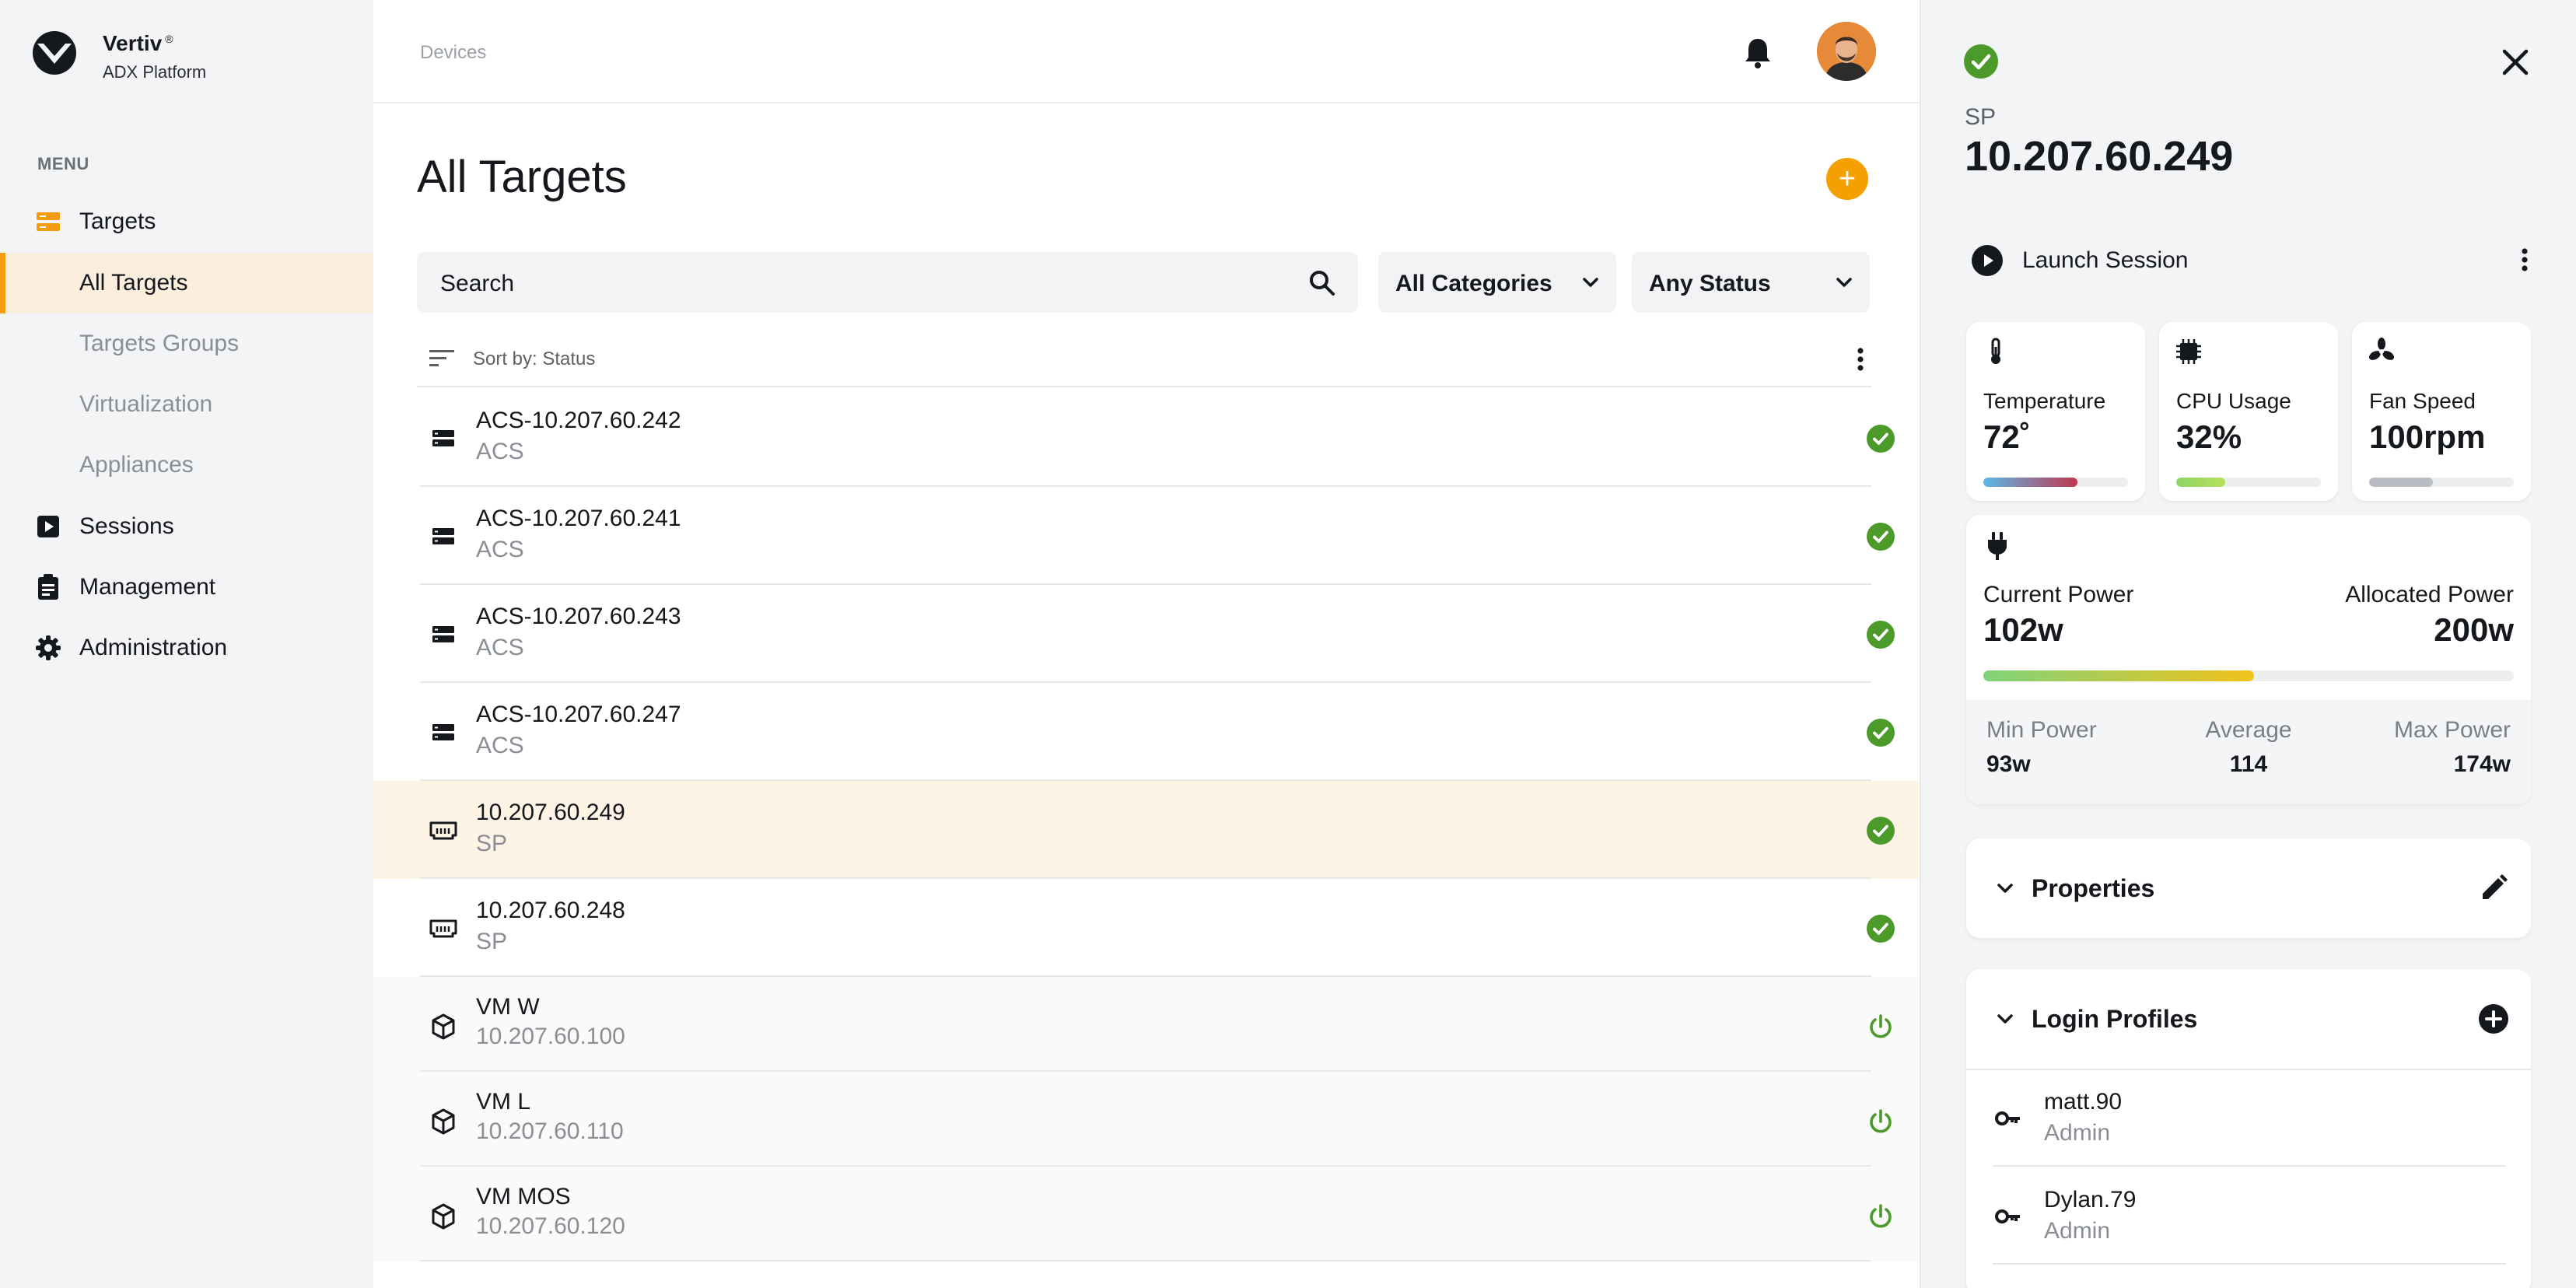  What do you see at coordinates (453, 53) in the screenshot?
I see `breadcrumb: Devices` at bounding box center [453, 53].